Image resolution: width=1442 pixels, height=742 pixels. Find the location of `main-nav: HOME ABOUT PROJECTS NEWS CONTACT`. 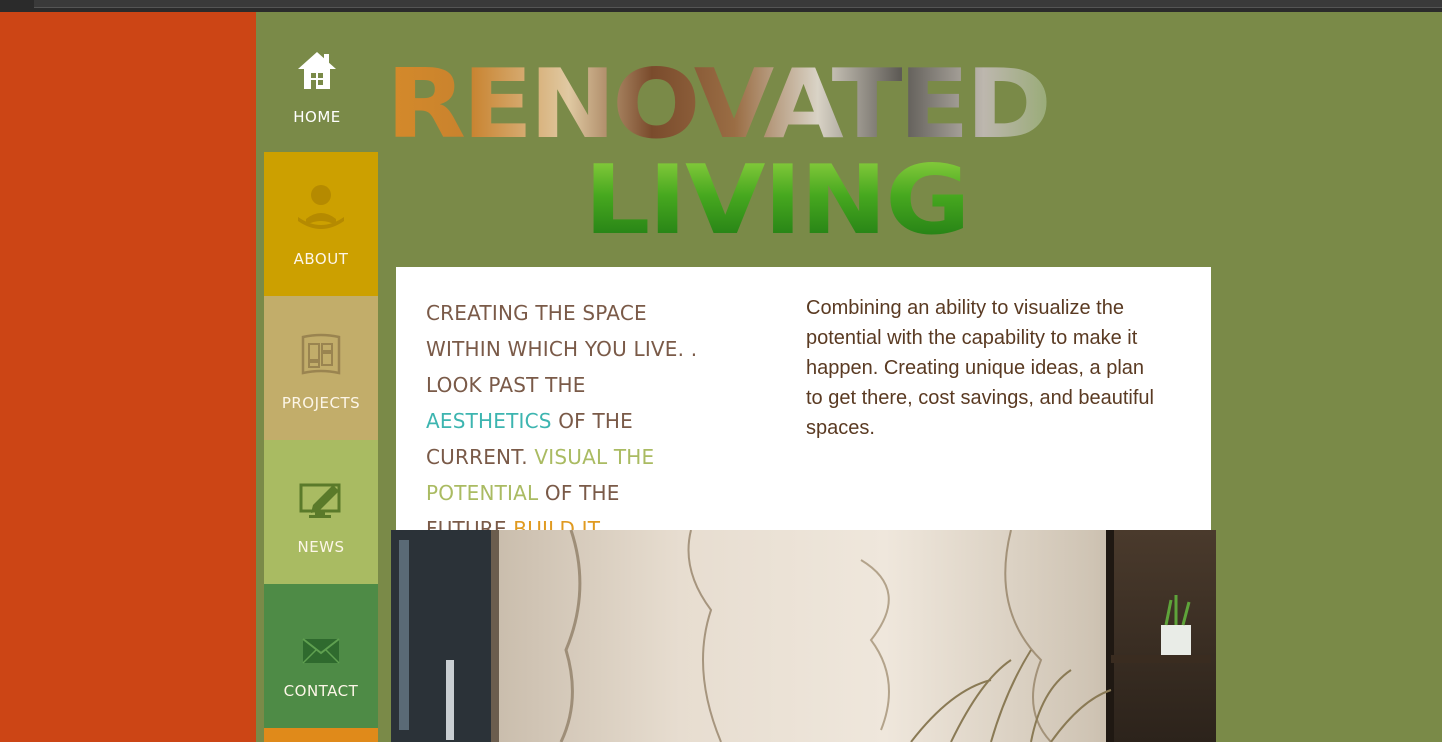

main-nav: HOME ABOUT PROJECTS NEWS CONTACT is located at coordinates (317, 377).